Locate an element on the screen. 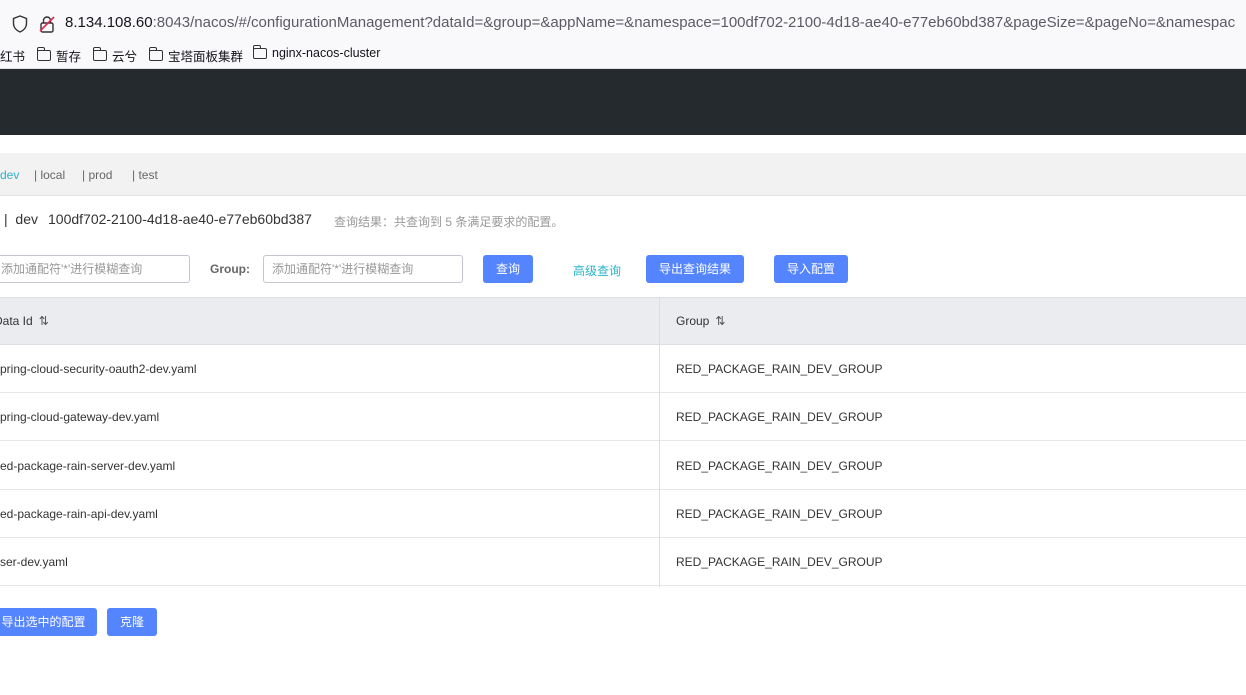 This screenshot has width=1246, height=695. bookmark-label: 宝塔面板集群 is located at coordinates (206, 57).